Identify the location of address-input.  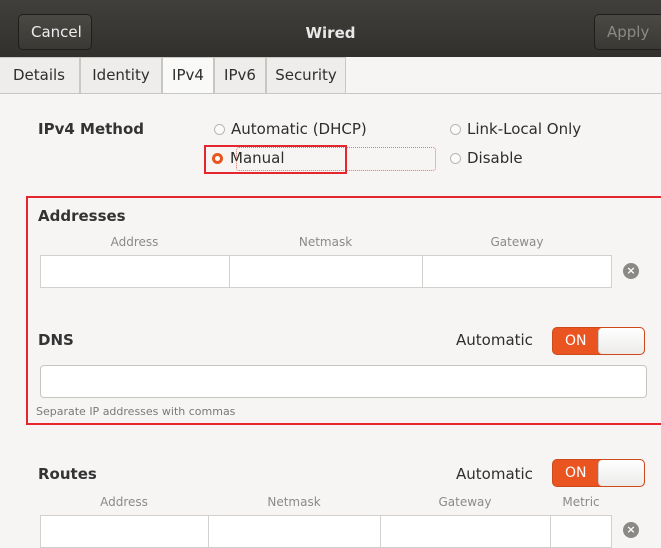
(135, 271).